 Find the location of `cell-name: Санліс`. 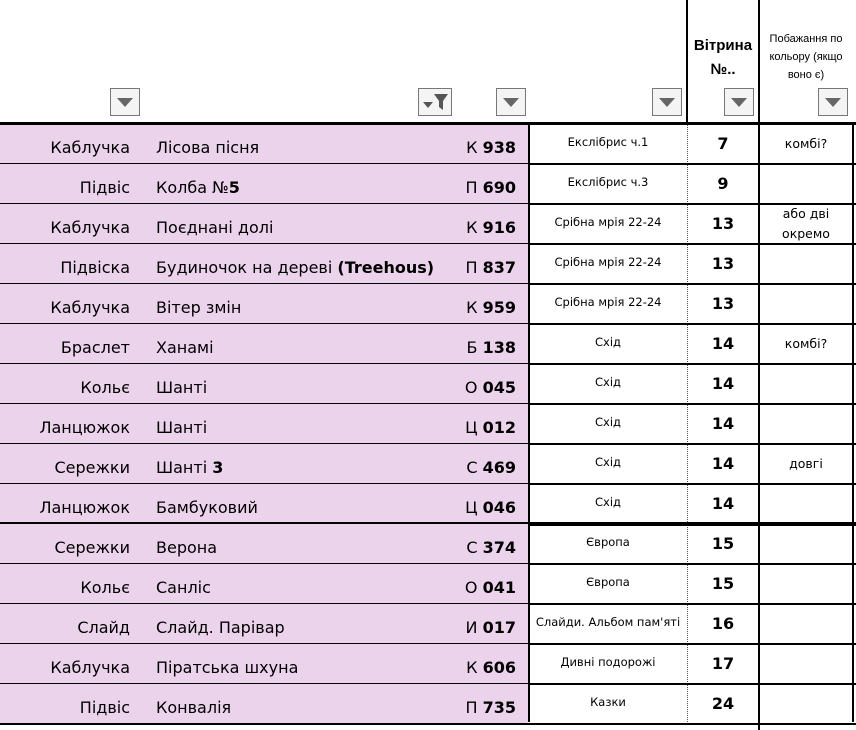

cell-name: Санліс is located at coordinates (183, 587).